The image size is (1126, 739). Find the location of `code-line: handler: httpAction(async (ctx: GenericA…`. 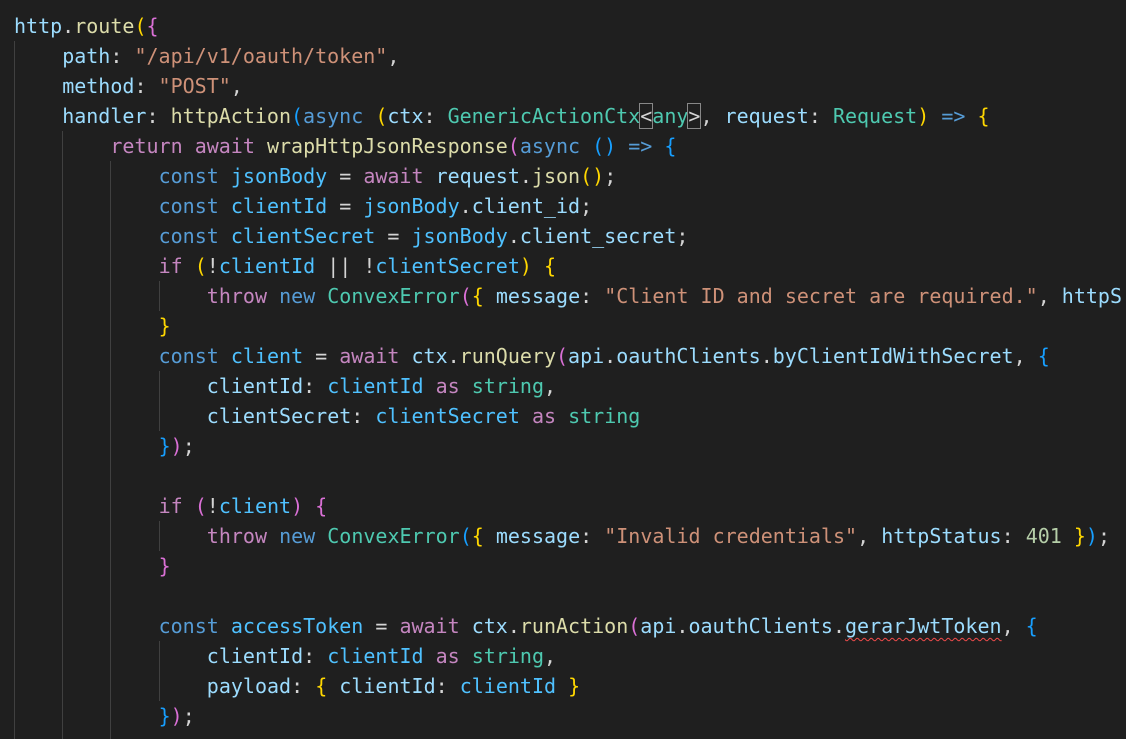

code-line: handler: httpAction(async (ctx: GenericA… is located at coordinates (526, 116).